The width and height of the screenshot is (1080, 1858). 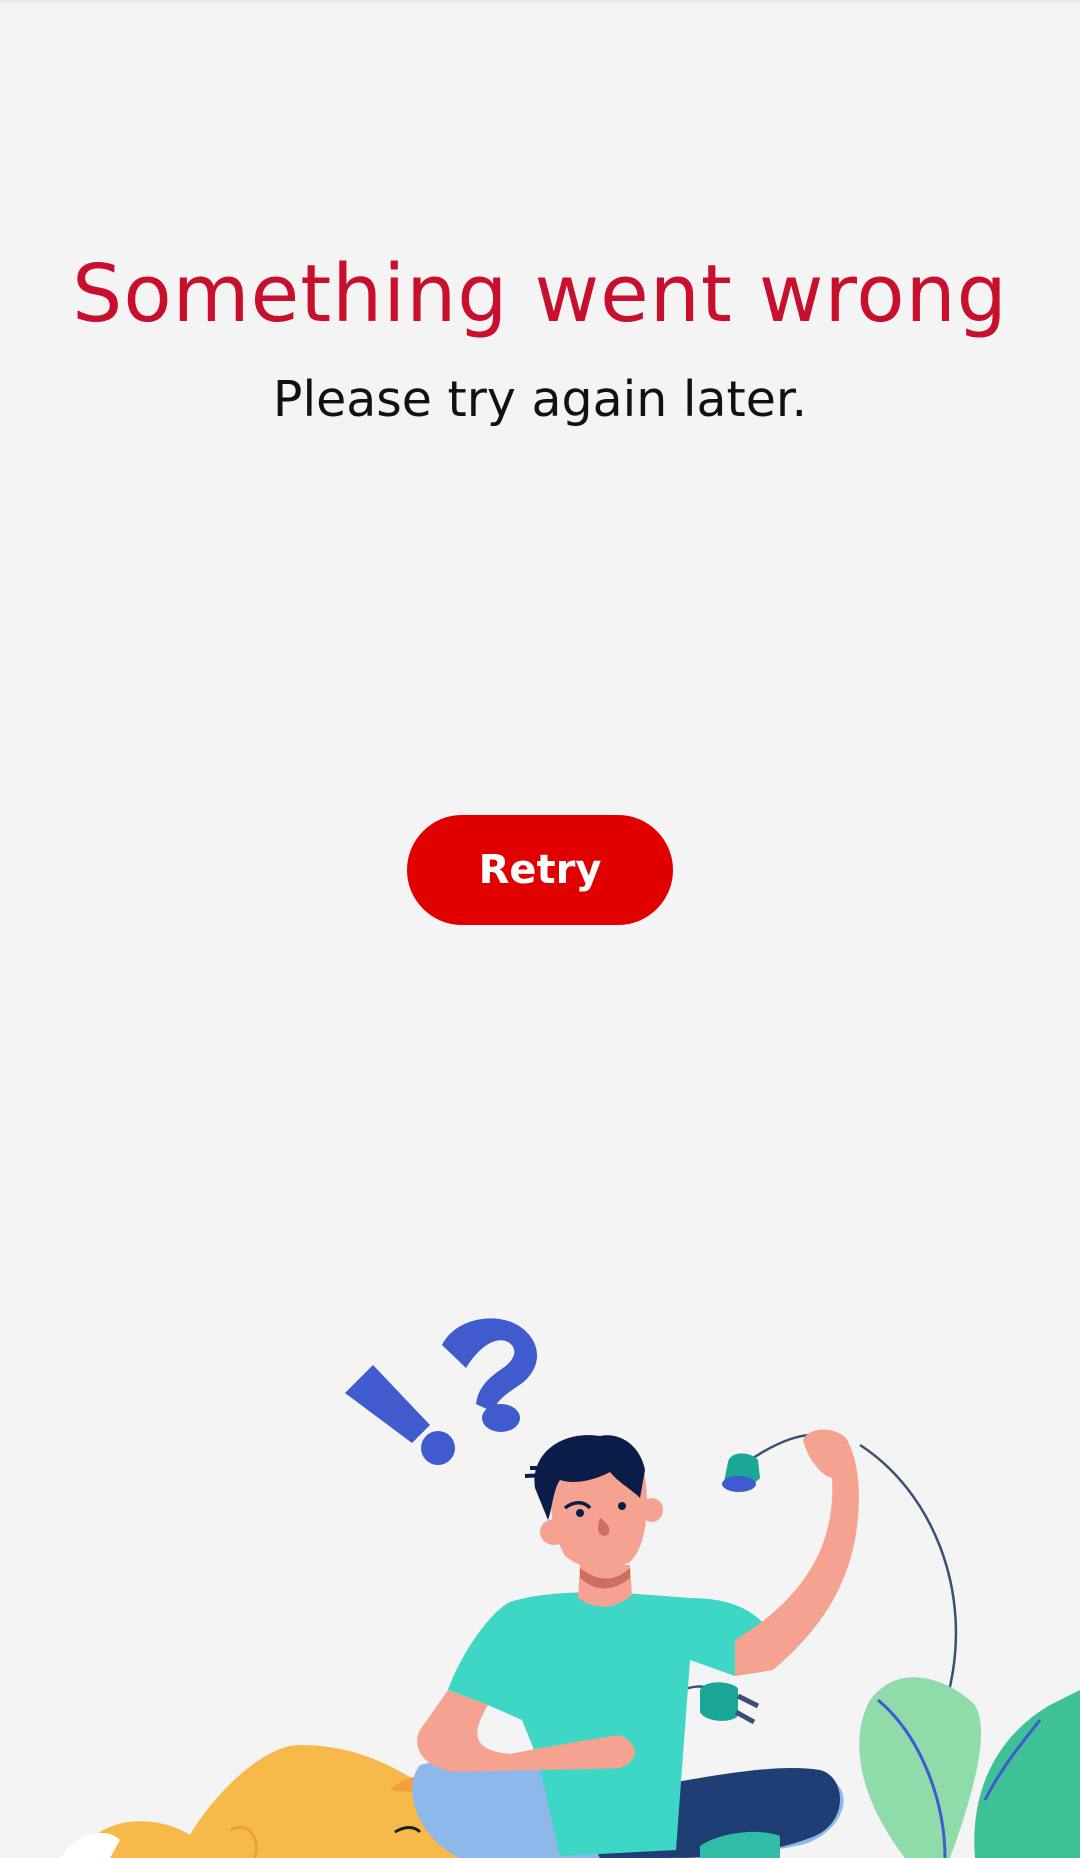 What do you see at coordinates (540, 1) in the screenshot?
I see `top-divider` at bounding box center [540, 1].